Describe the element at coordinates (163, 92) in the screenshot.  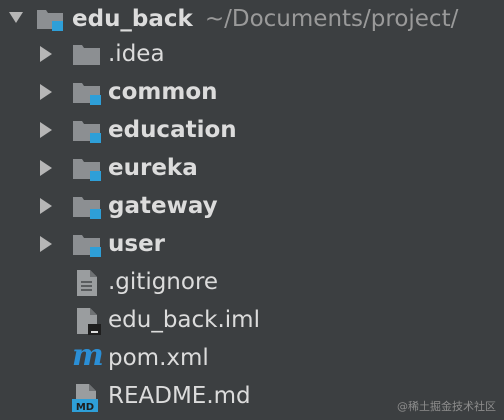
I see `folder-label: common` at that location.